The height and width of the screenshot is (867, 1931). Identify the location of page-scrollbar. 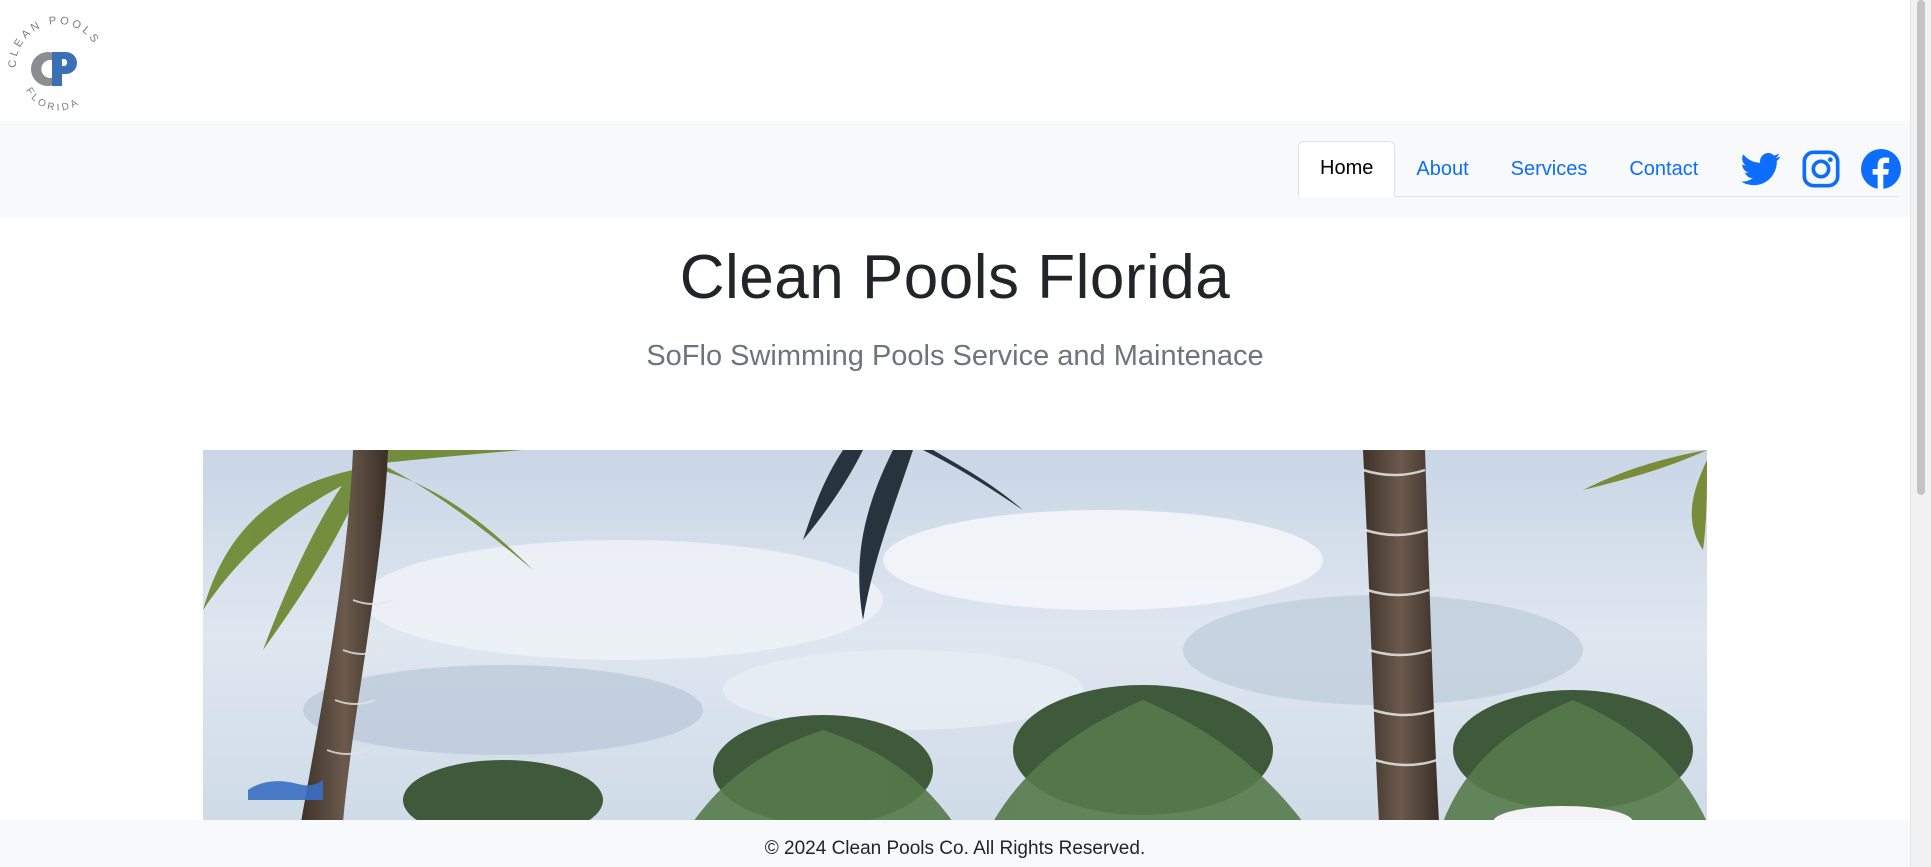
(1920, 433).